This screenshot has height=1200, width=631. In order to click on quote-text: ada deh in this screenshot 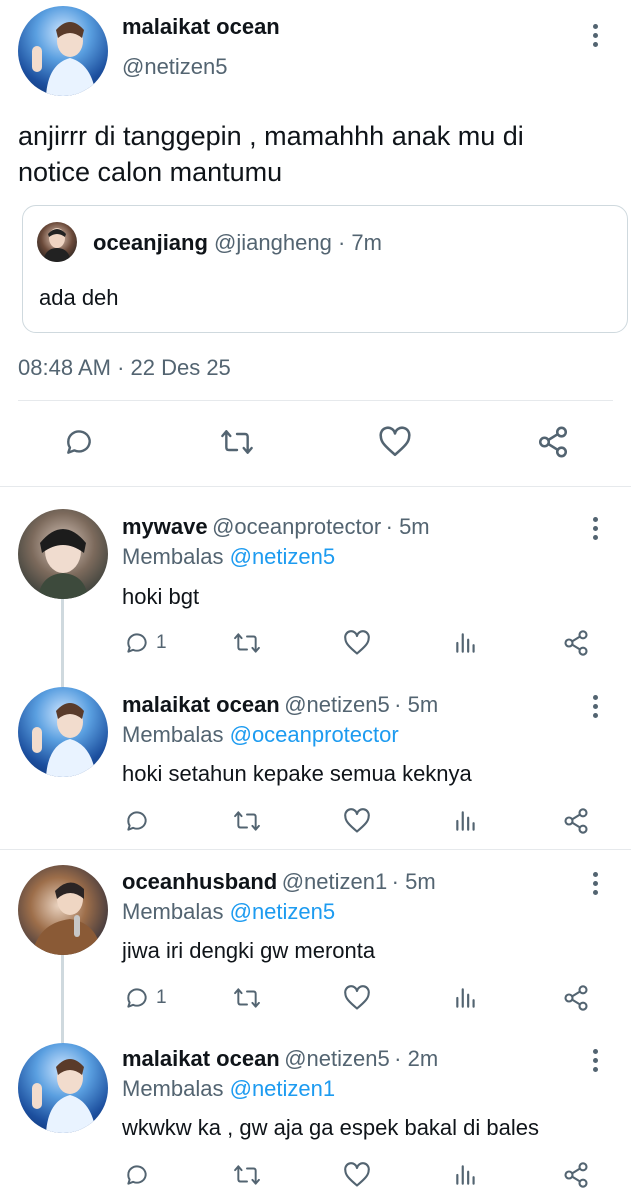, I will do `click(79, 297)`.